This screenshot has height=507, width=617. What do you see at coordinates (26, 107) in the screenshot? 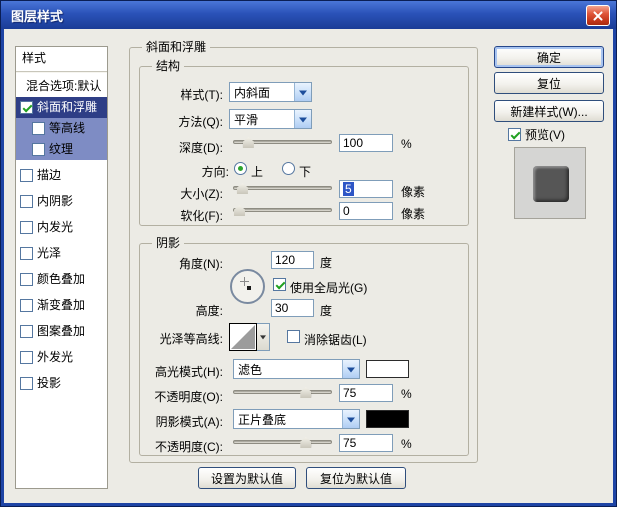
I see `sidebar-checkbox-bevel-emboss` at bounding box center [26, 107].